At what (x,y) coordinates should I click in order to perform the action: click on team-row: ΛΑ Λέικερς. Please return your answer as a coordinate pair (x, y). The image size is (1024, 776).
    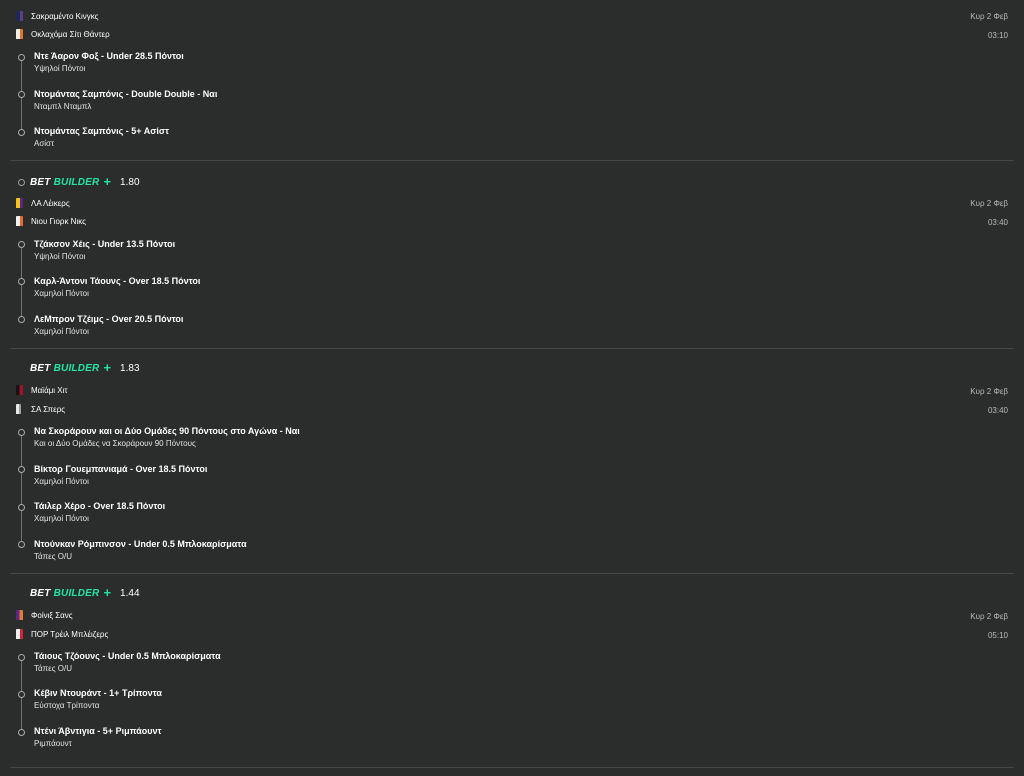
    Looking at the image, I should click on (43, 203).